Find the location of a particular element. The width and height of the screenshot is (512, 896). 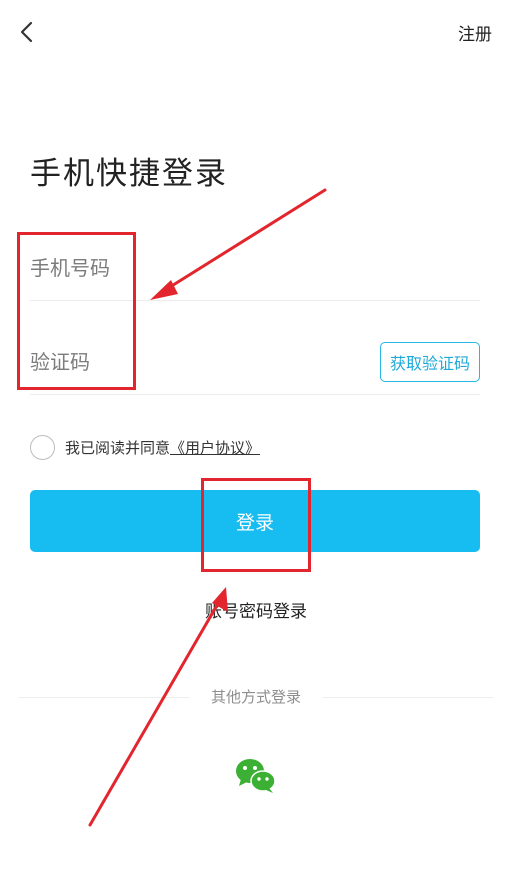

wechat-login-button is located at coordinates (256, 776).